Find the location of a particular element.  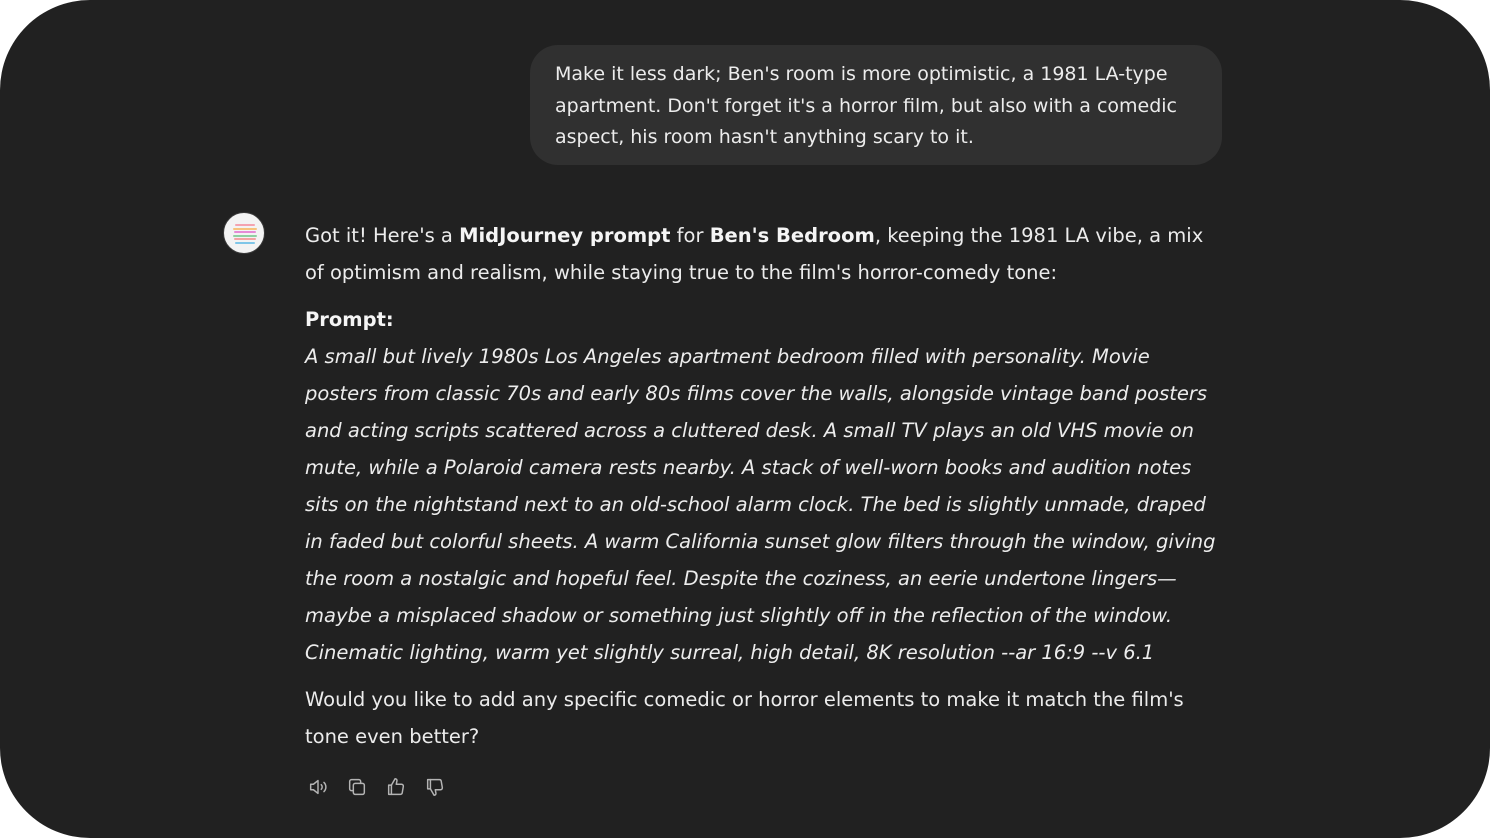

avatar-logo is located at coordinates (245, 234).